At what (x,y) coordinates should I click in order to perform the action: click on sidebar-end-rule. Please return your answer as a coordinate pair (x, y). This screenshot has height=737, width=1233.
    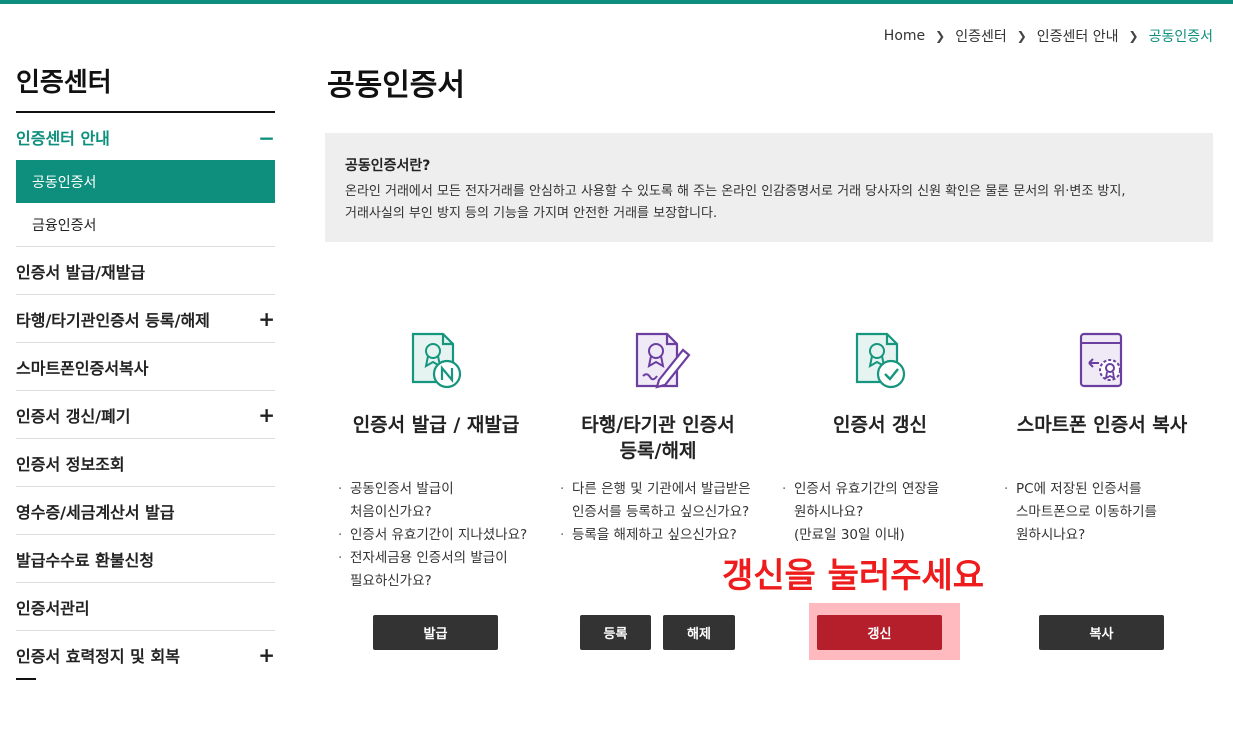
    Looking at the image, I should click on (26, 679).